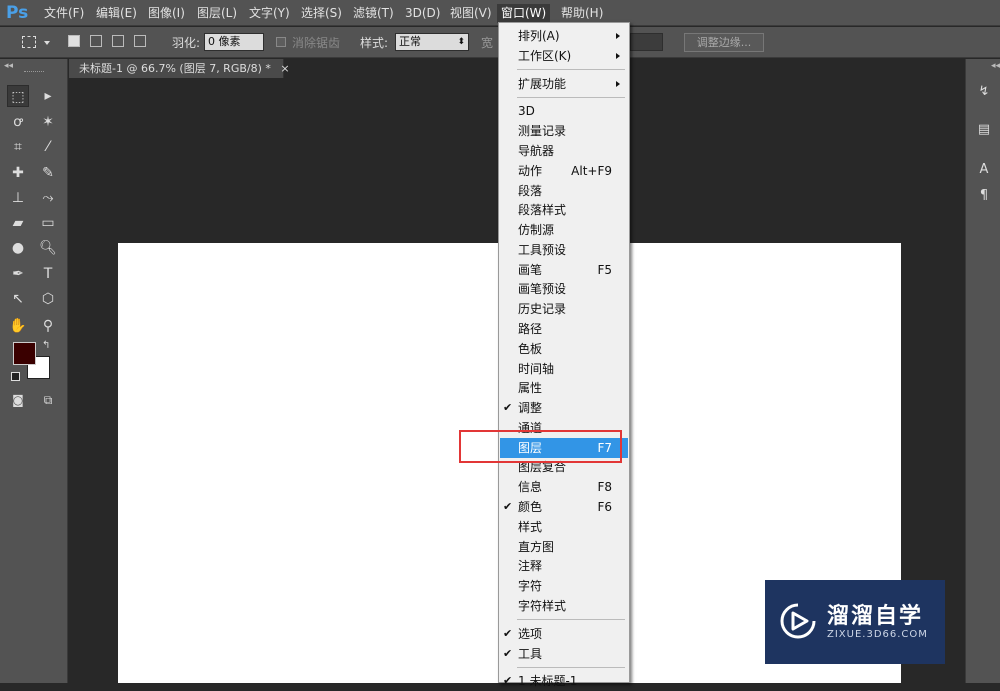 The image size is (1000, 691). Describe the element at coordinates (179, 68) in the screenshot. I see `document-tab: 未标题-1 @ 66.7% (图层 7, RGB/8) * ×` at that location.